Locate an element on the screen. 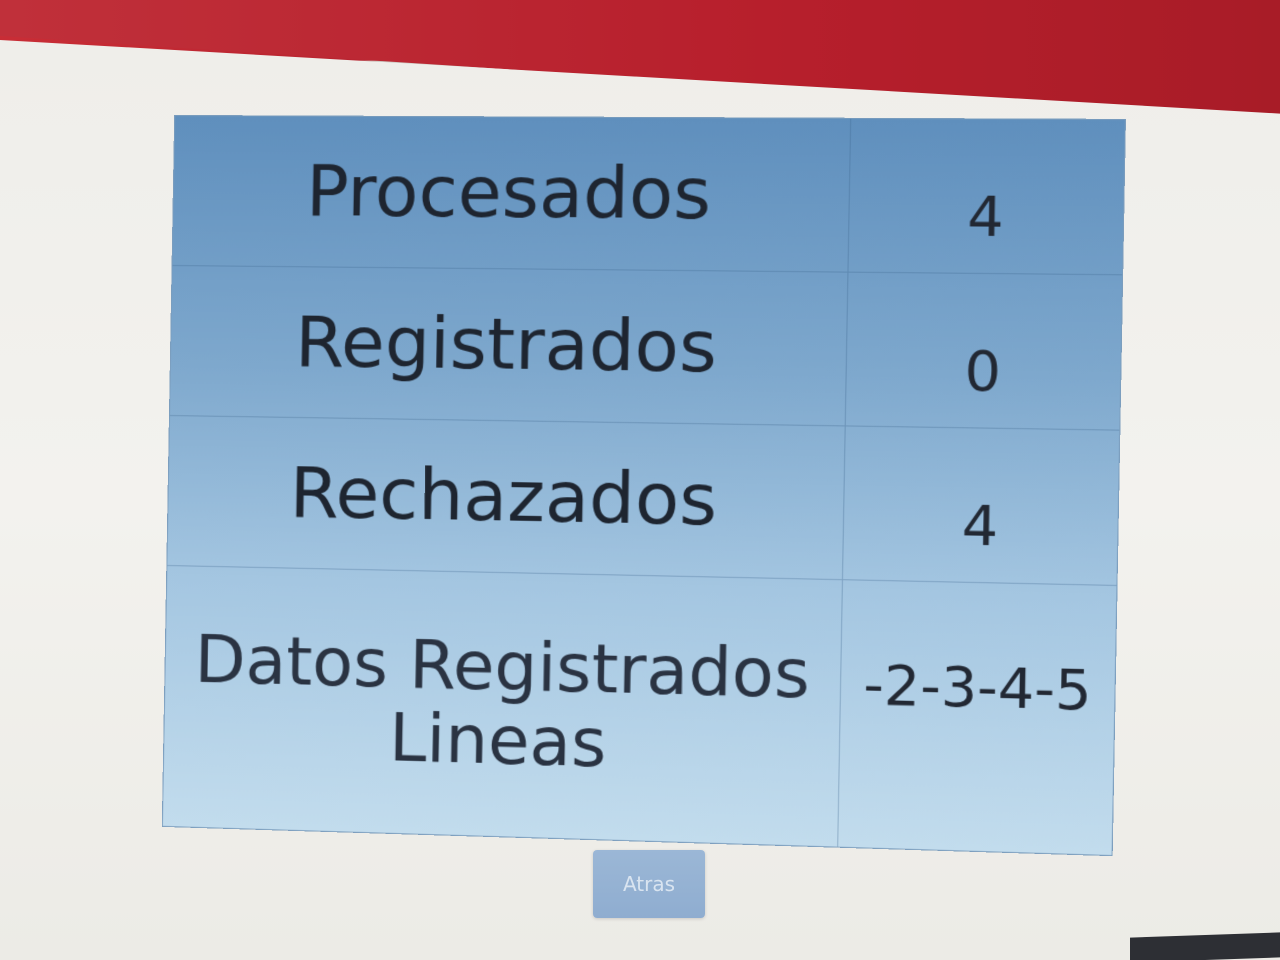 This screenshot has height=960, width=1280. row-value-datos-registrados-lineas: -2-3-4-5 is located at coordinates (977, 688).